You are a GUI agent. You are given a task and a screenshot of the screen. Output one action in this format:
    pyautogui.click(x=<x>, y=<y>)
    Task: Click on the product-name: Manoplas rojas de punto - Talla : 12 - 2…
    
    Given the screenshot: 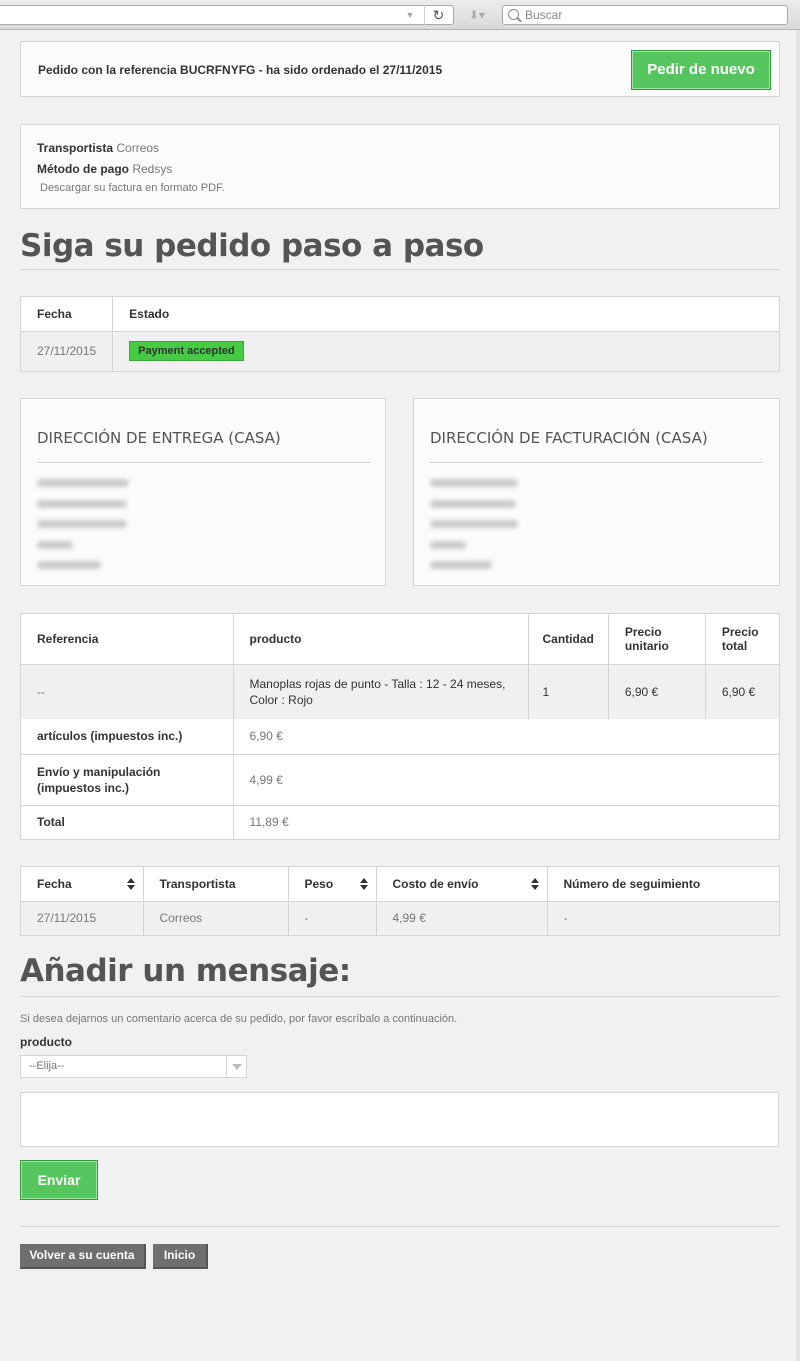 What is the action you would take?
    pyautogui.click(x=381, y=691)
    